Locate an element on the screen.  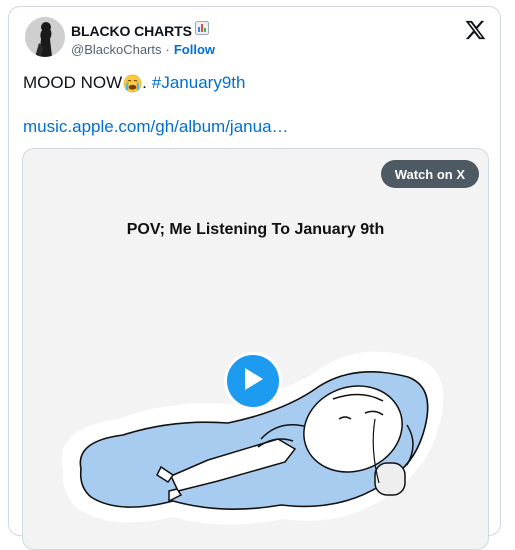
hashtag-link: #January9th is located at coordinates (199, 83).